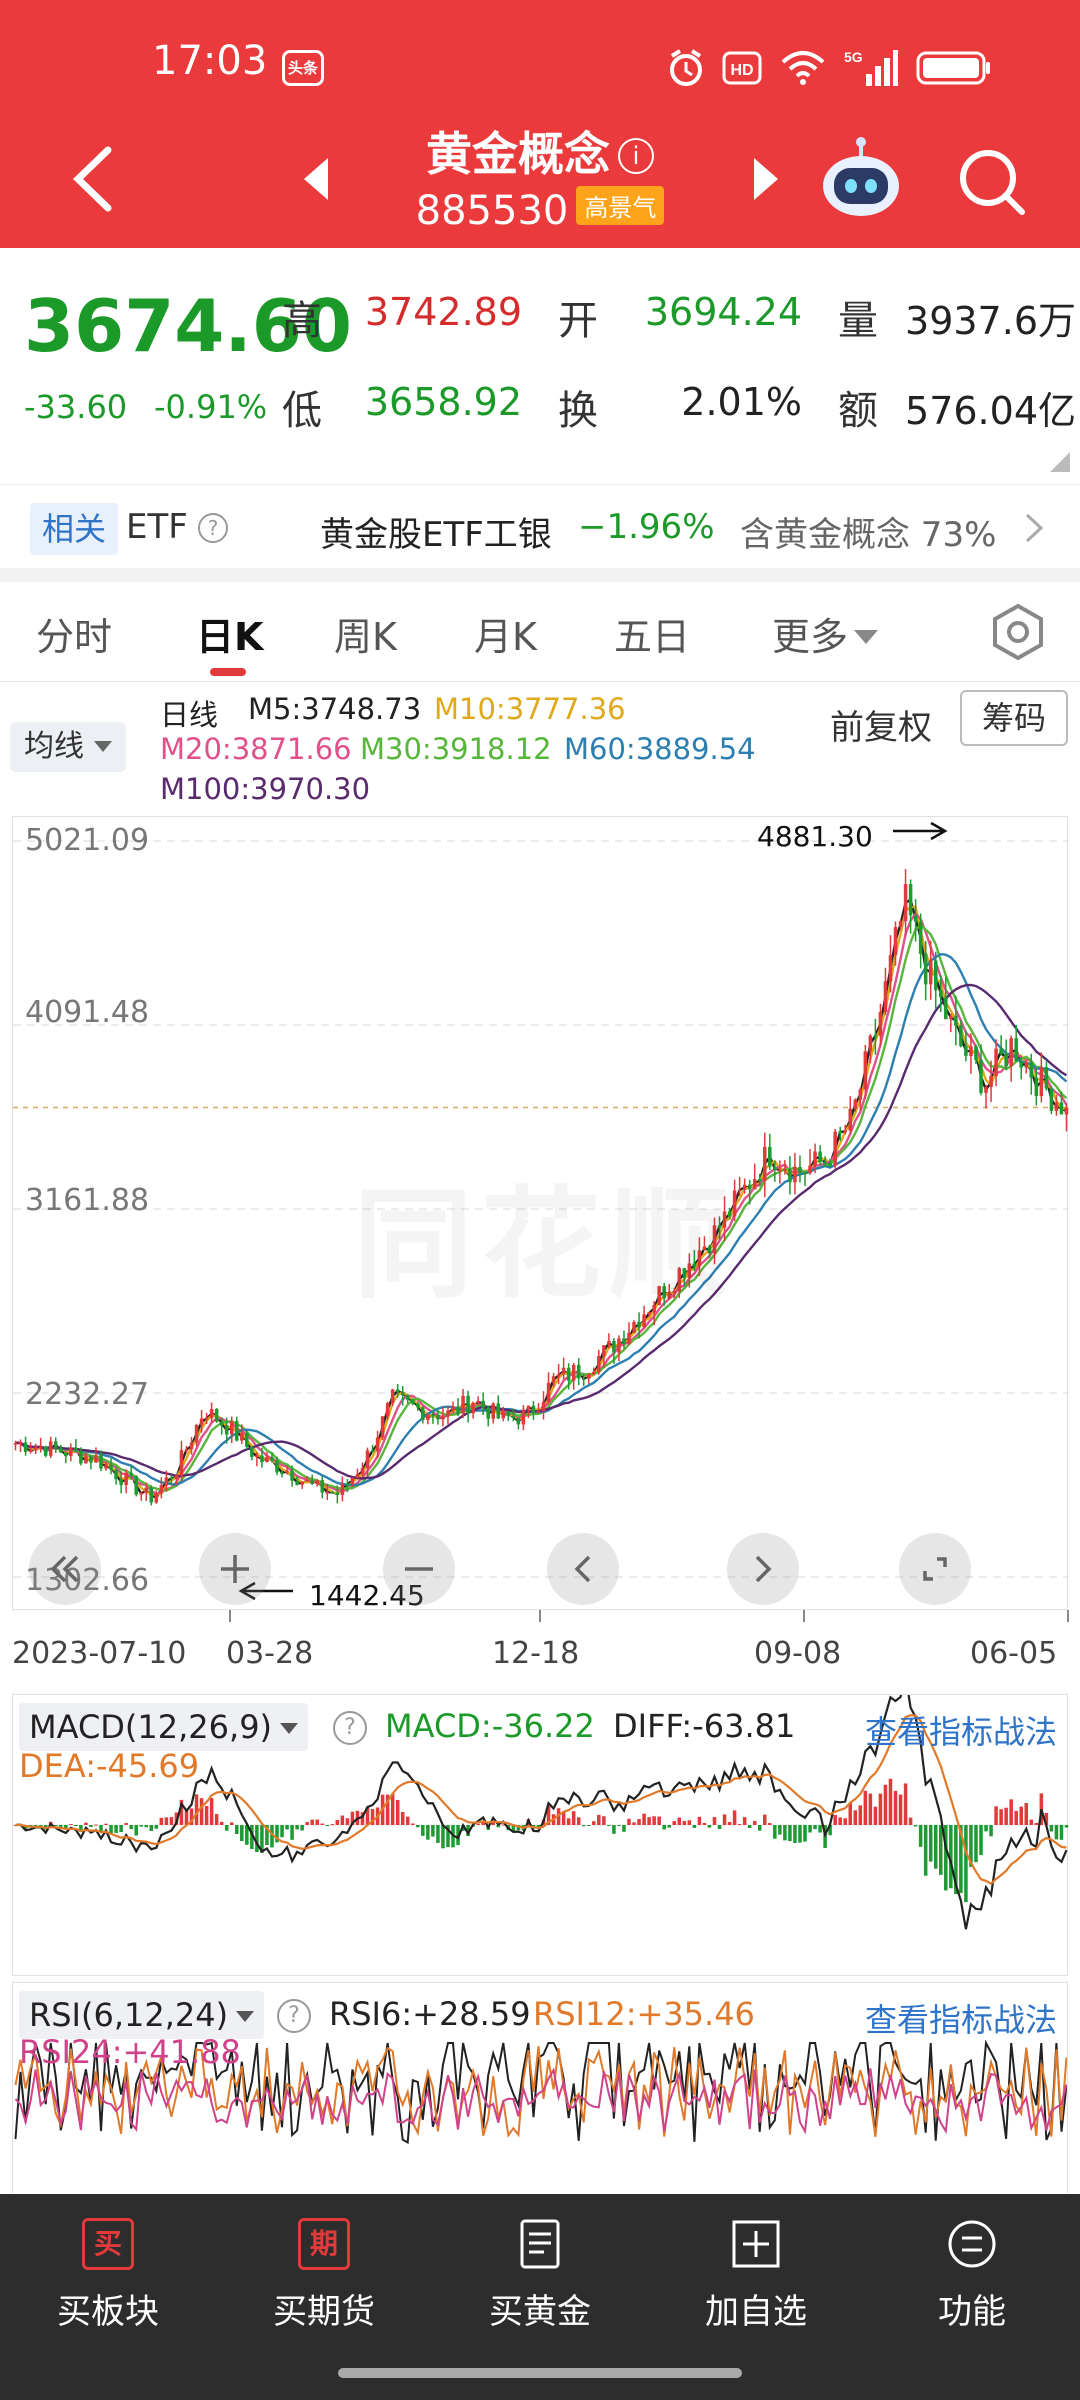  Describe the element at coordinates (265, 789) in the screenshot. I see `ma100-value: M100:3970.30` at that location.